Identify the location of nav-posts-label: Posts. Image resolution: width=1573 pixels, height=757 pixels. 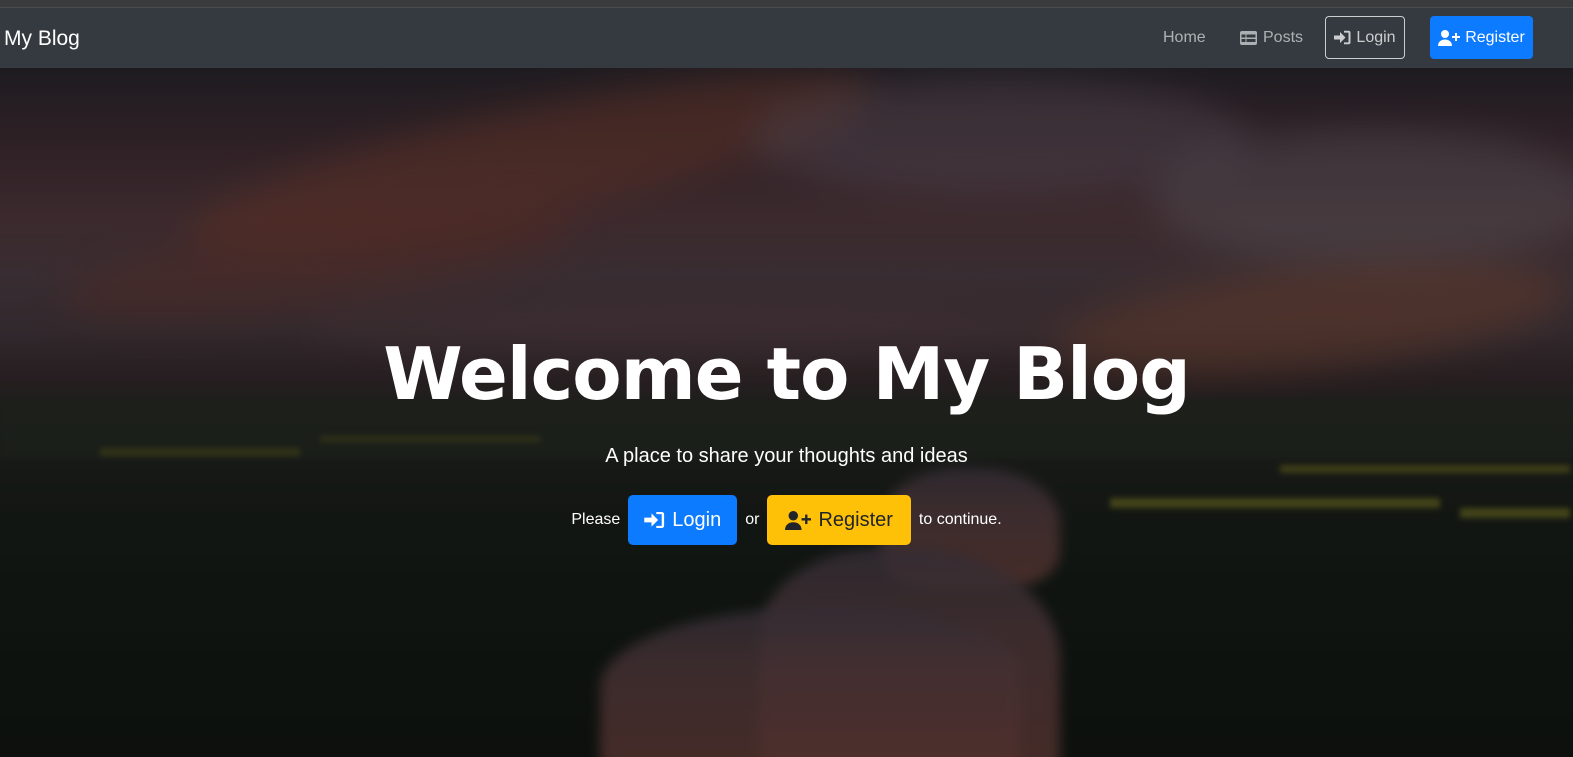
(1283, 37).